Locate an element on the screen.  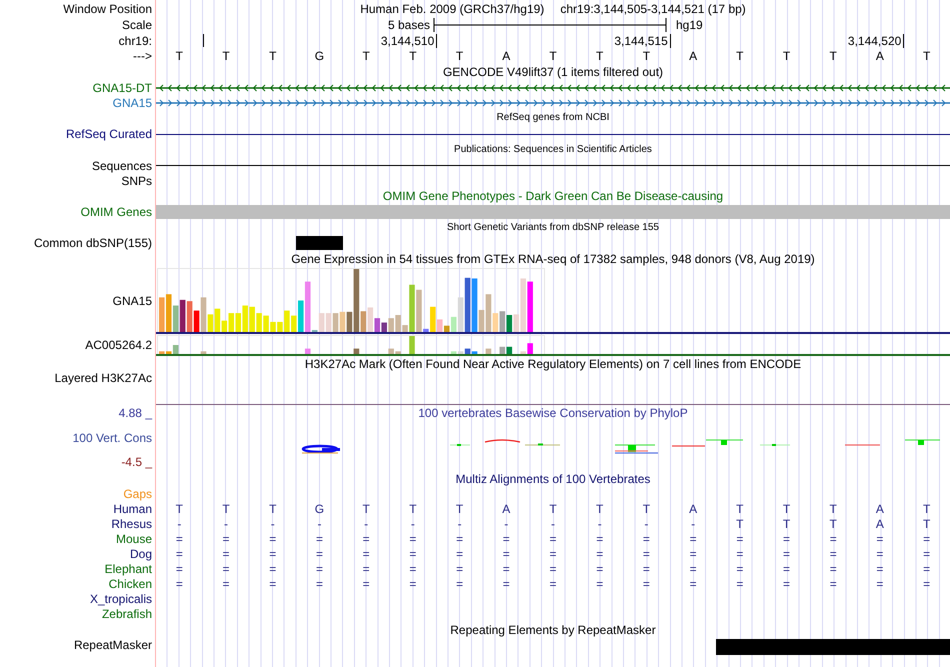
species-label: X_tropicalis is located at coordinates (121, 598).